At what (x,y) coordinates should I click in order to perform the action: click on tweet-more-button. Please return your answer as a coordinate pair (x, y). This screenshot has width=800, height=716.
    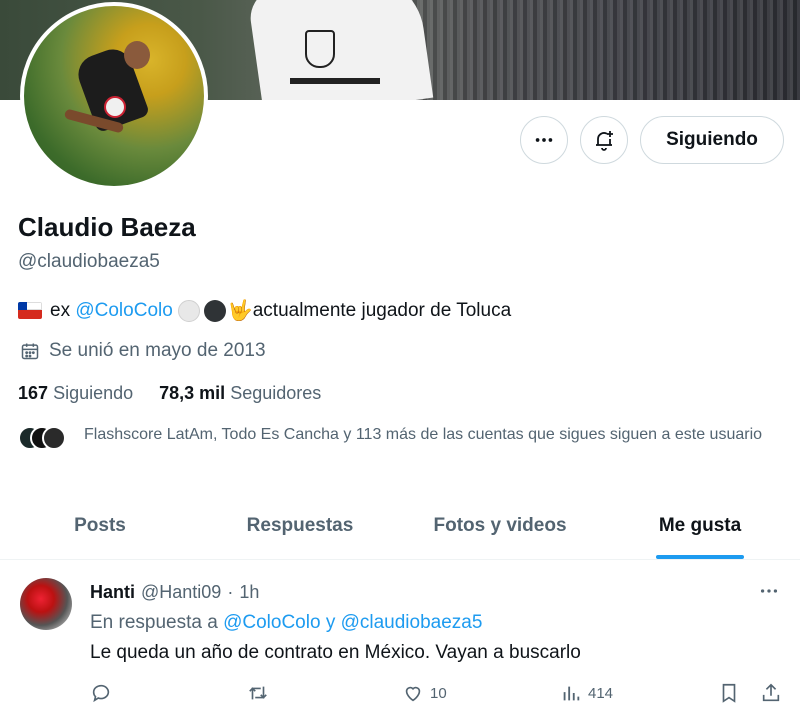
    Looking at the image, I should click on (769, 593).